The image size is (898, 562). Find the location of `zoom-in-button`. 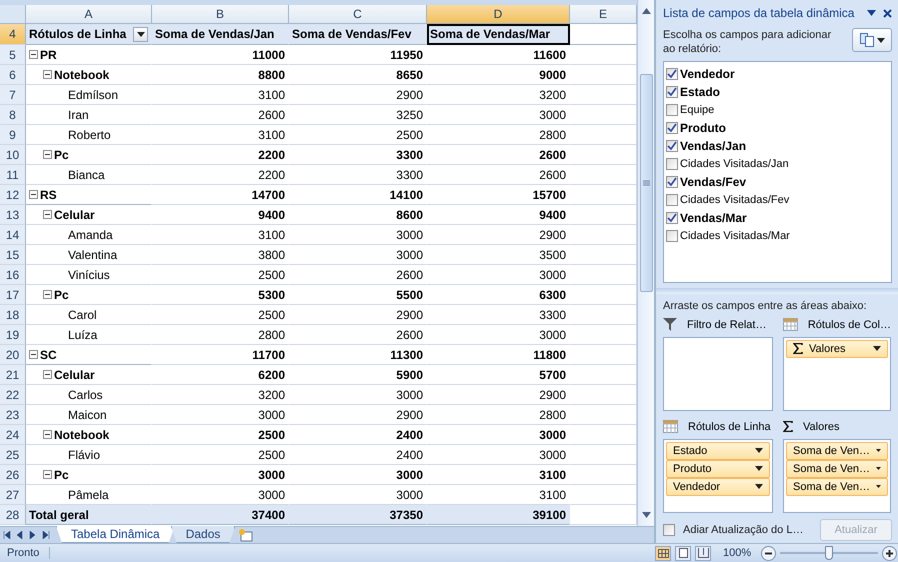

zoom-in-button is located at coordinates (890, 553).